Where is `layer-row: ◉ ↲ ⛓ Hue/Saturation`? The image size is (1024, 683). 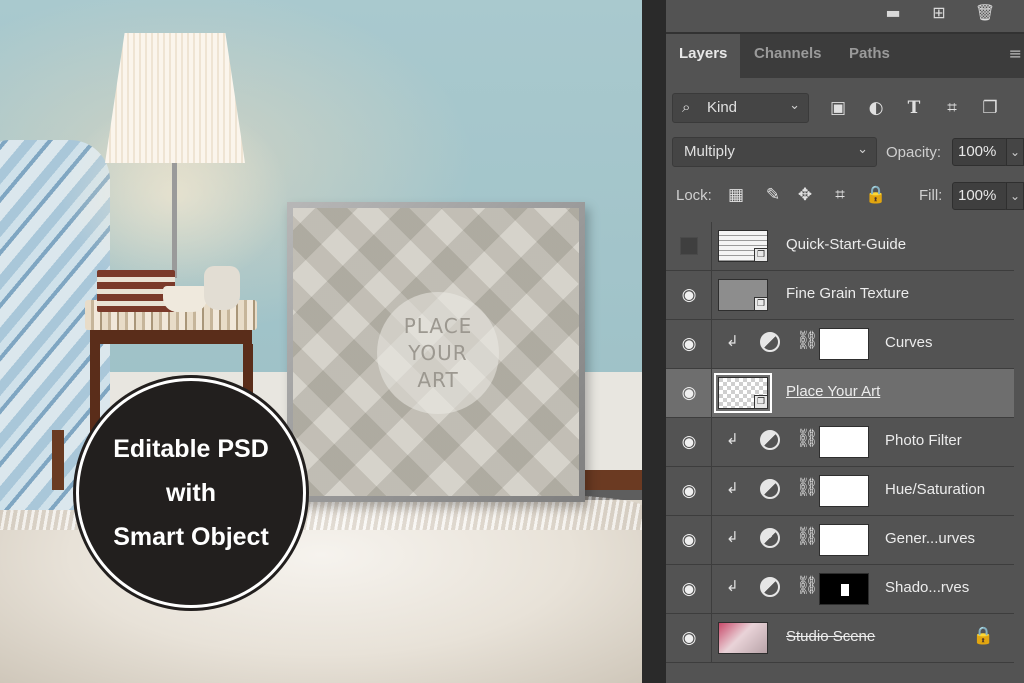
layer-row: ◉ ↲ ⛓ Hue/Saturation is located at coordinates (840, 491).